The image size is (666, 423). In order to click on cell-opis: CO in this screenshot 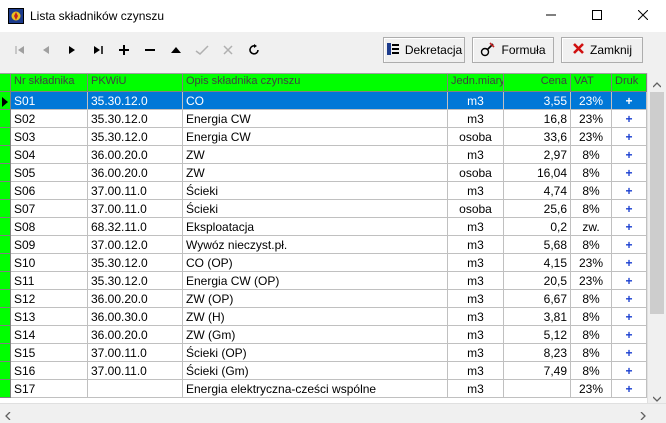, I will do `click(315, 101)`.